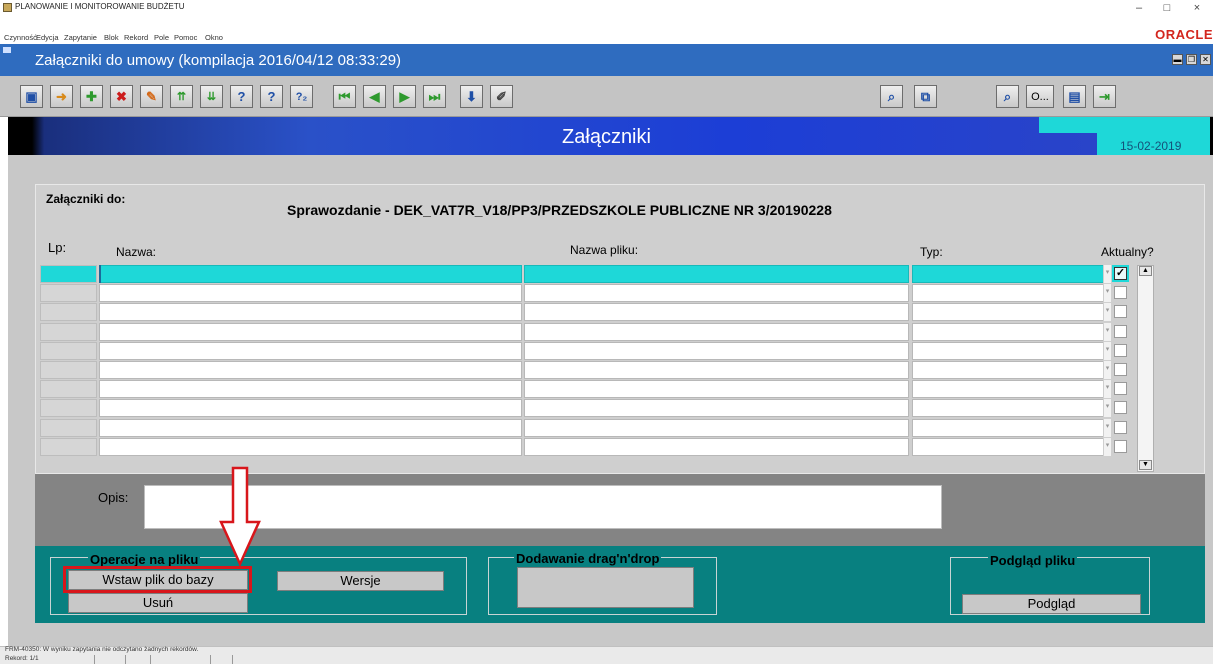 This screenshot has height=664, width=1213. What do you see at coordinates (20, 37) in the screenshot?
I see `menu-item-czynnosc: Czynność` at bounding box center [20, 37].